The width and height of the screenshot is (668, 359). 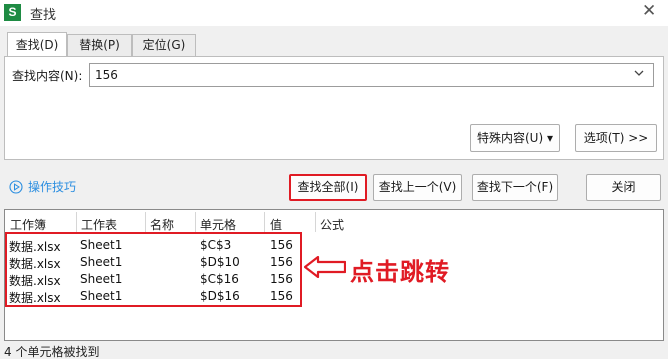 I want to click on wps-app-icon: S, so click(x=12, y=12).